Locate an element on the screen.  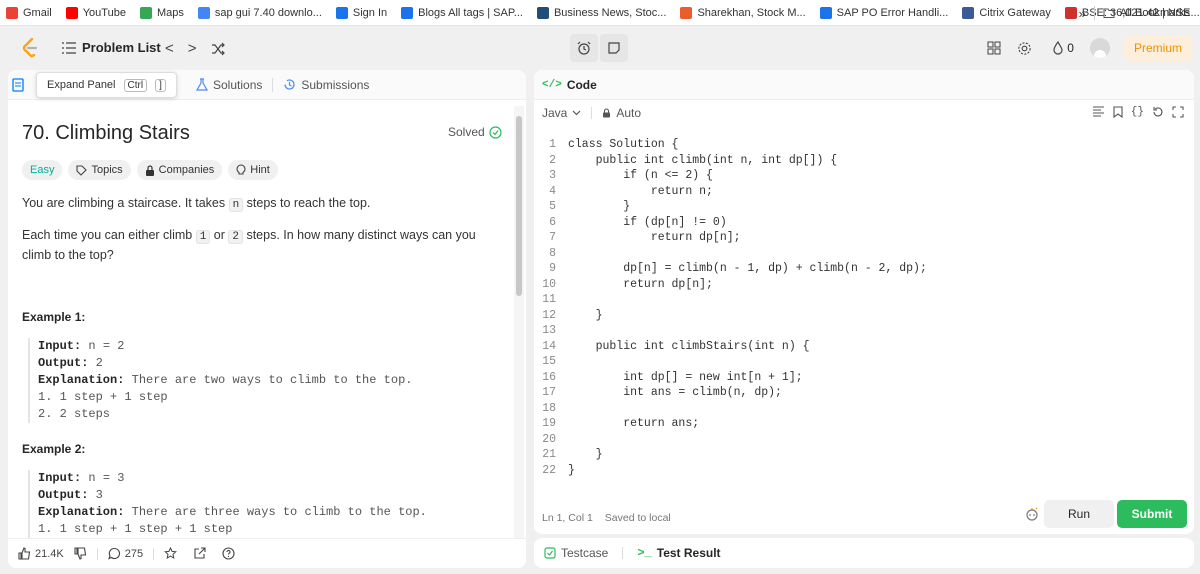
topics-label: Topics is located at coordinates (107, 170).